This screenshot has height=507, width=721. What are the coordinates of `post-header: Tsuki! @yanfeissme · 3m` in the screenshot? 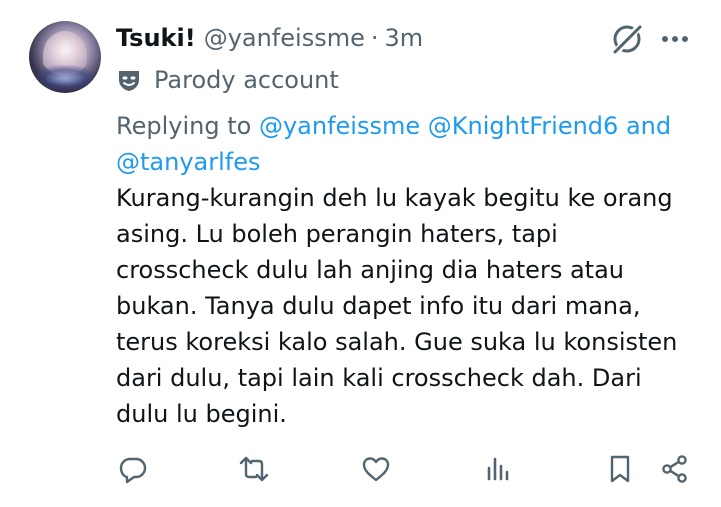 It's located at (269, 38).